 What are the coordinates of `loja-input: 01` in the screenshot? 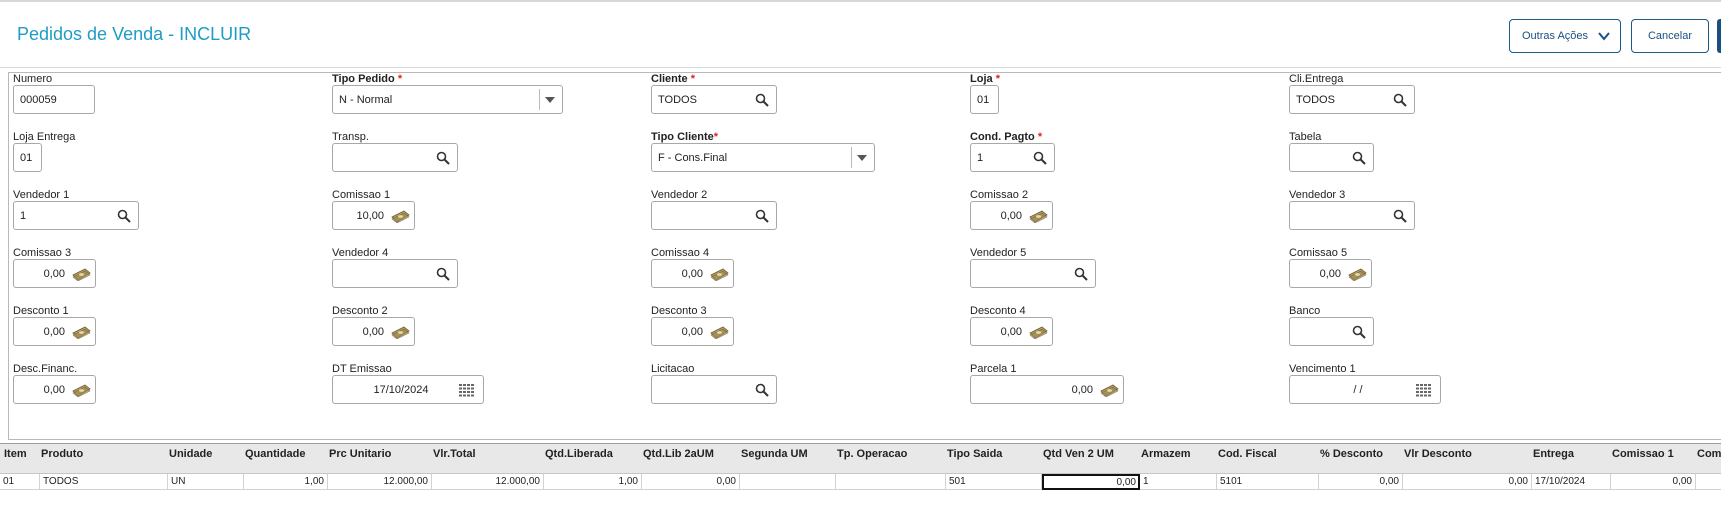 It's located at (984, 99).